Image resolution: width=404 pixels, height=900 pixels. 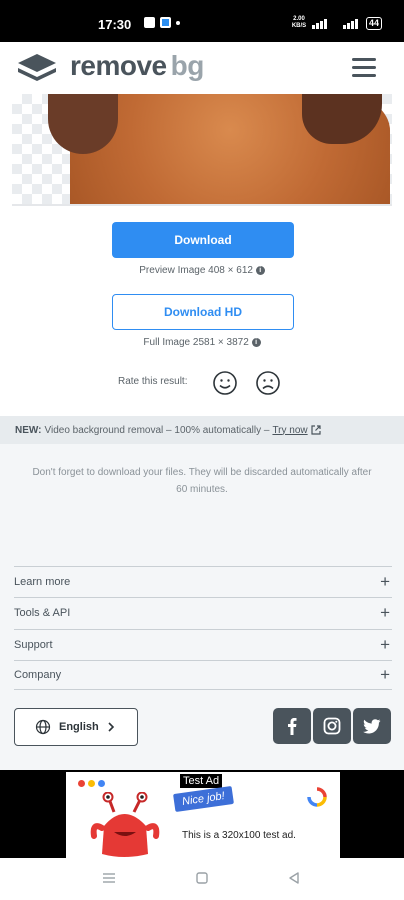 I want to click on footer-section-label: Learn more, so click(x=42, y=581).